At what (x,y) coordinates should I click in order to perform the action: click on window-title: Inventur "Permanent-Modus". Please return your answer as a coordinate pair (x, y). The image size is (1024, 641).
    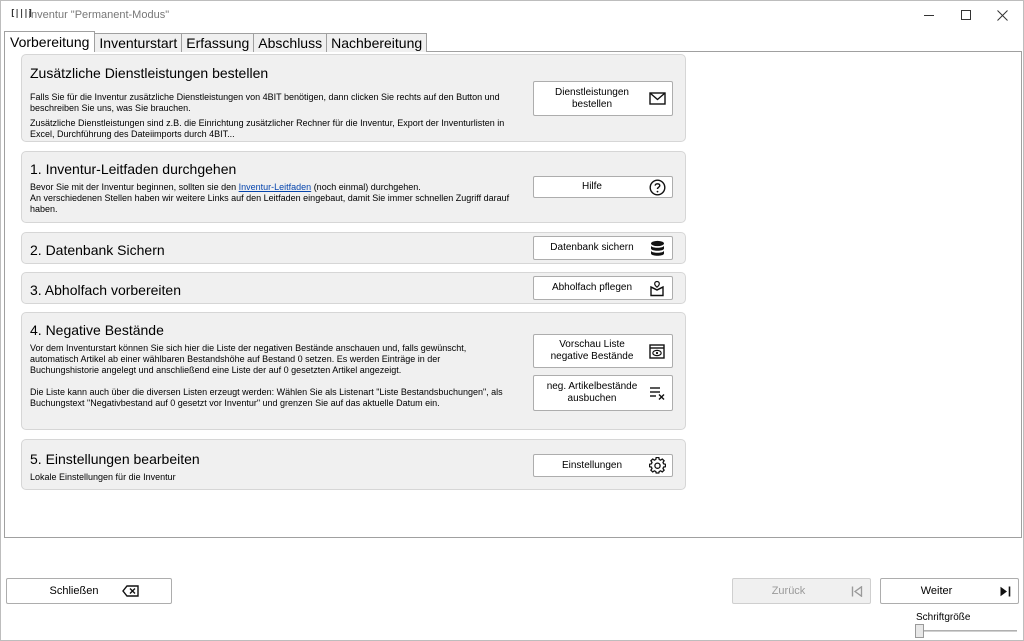
    Looking at the image, I should click on (99, 15).